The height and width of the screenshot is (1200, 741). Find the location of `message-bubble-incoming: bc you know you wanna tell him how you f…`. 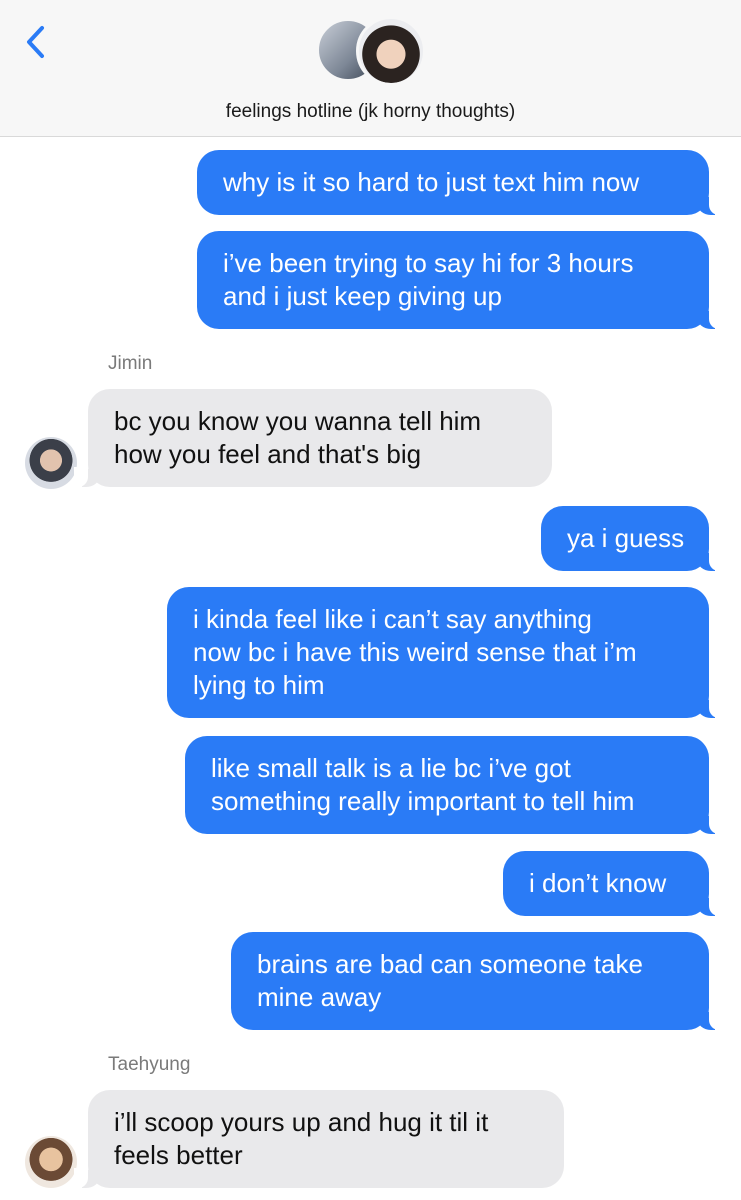

message-bubble-incoming: bc you know you wanna tell him how you f… is located at coordinates (313, 438).